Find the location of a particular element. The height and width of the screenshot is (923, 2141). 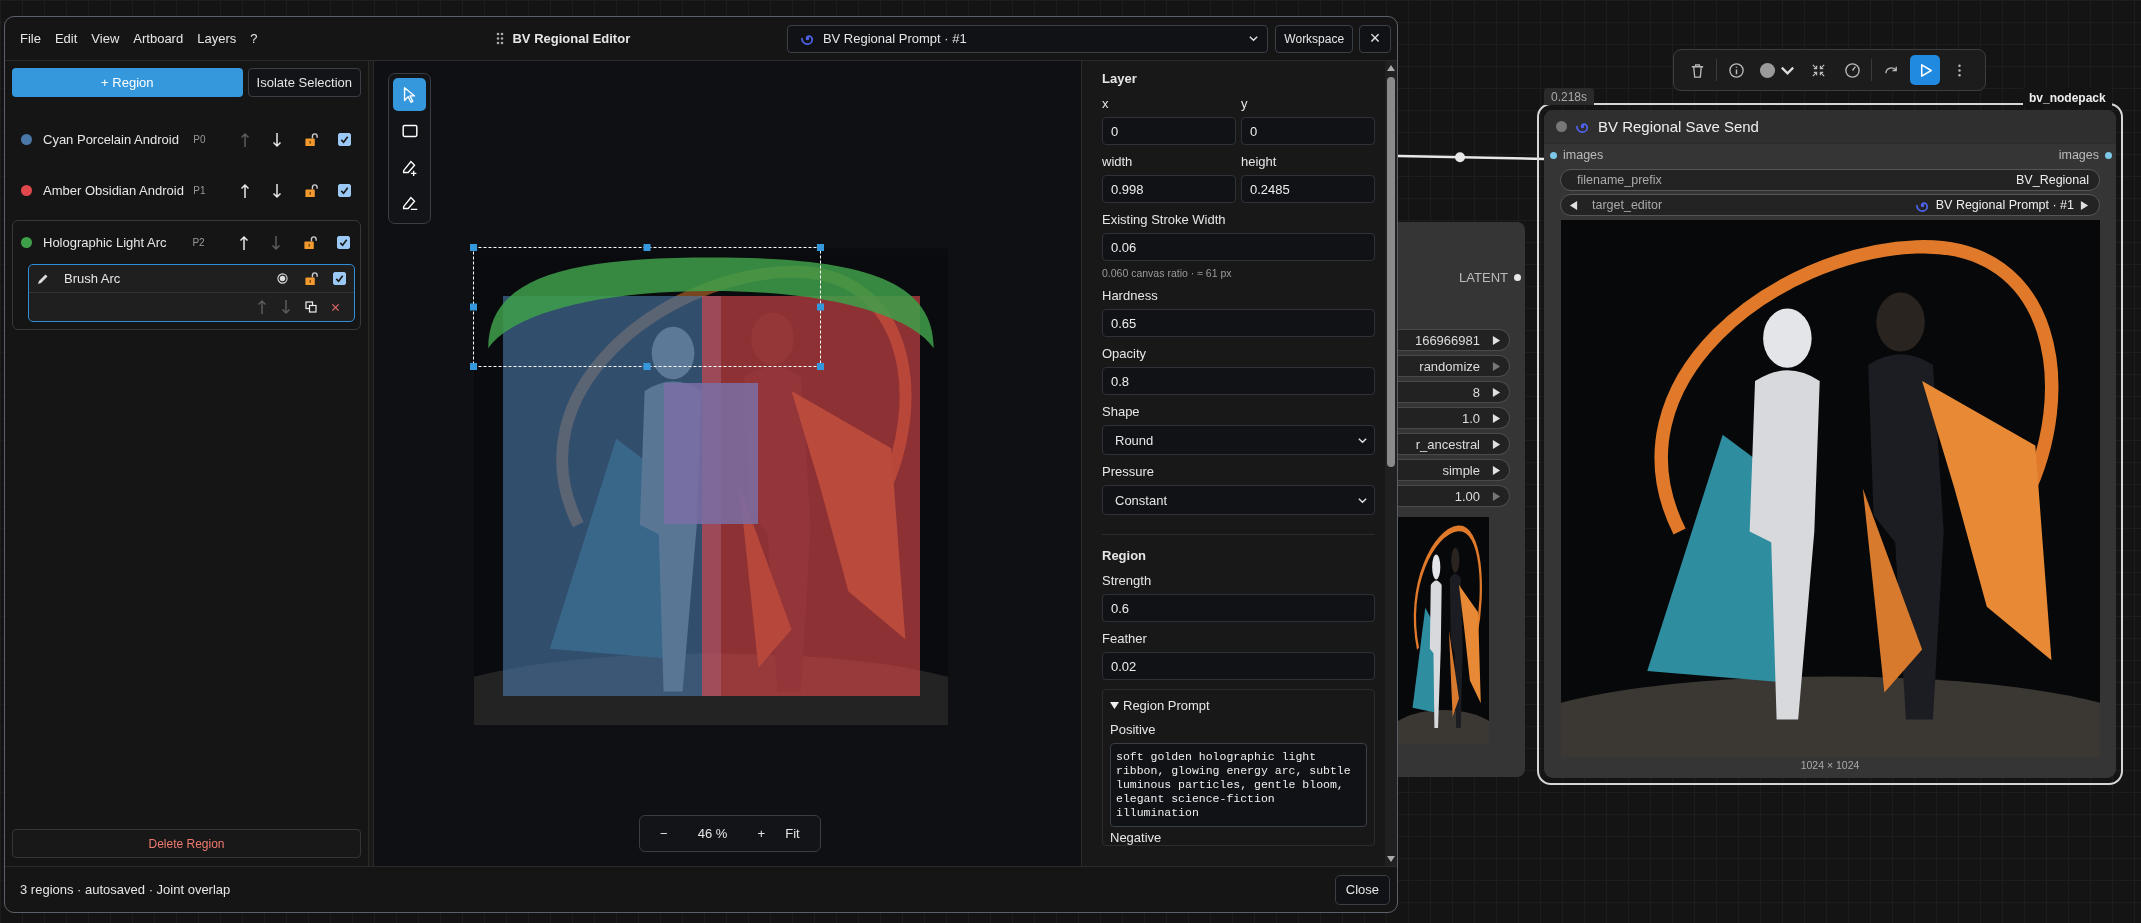

output-label: images is located at coordinates (2078, 155).